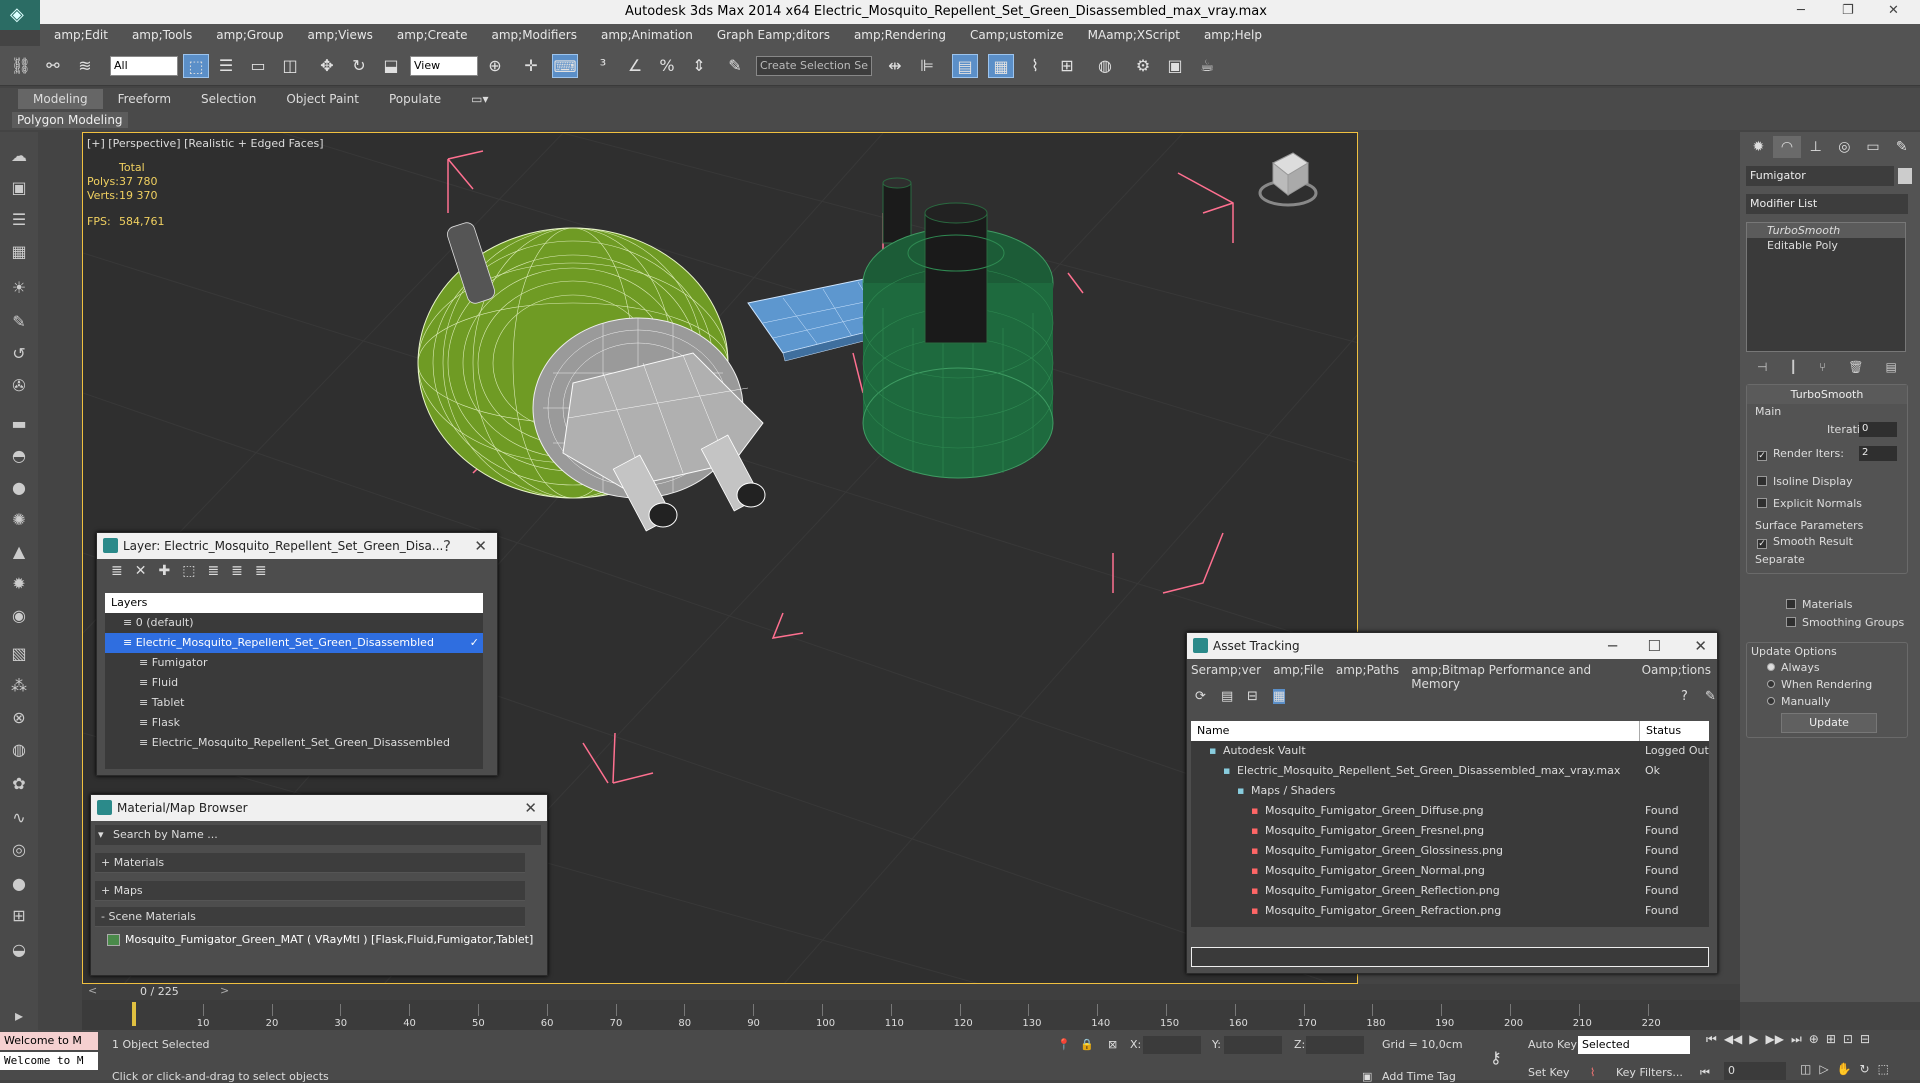  What do you see at coordinates (479, 99) in the screenshot?
I see `ribbon-options-icon: ▭▾` at bounding box center [479, 99].